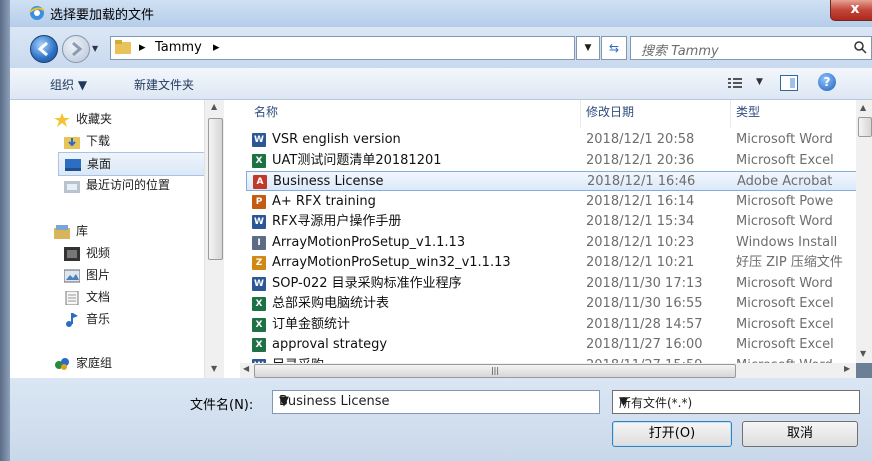 The image size is (872, 461). What do you see at coordinates (164, 84) in the screenshot?
I see `new-folder-button: 新建文件夹` at bounding box center [164, 84].